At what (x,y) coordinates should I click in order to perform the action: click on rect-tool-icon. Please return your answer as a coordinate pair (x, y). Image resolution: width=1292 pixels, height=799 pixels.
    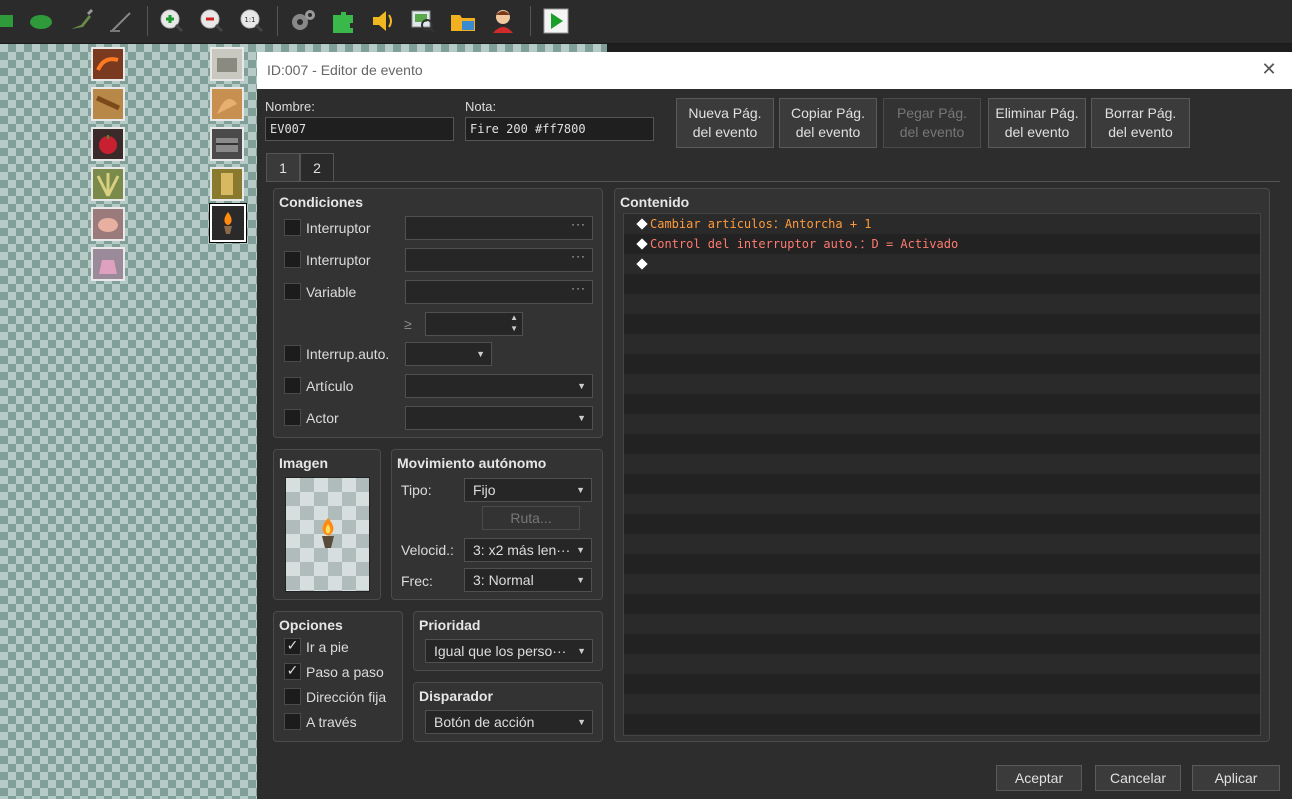
    Looking at the image, I should click on (11, 21).